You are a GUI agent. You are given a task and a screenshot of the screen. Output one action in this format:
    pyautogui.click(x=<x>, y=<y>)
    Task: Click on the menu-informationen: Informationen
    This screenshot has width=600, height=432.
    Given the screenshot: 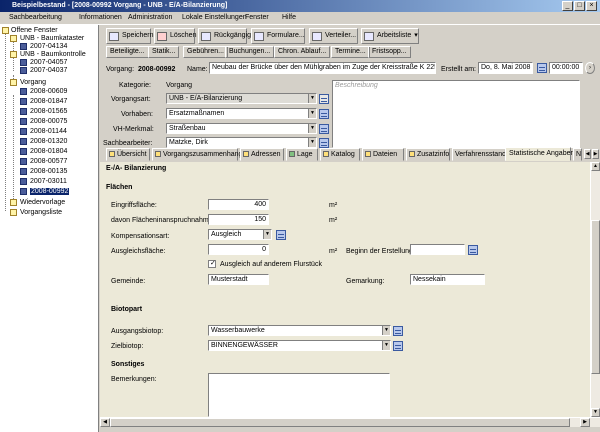 What is the action you would take?
    pyautogui.click(x=100, y=17)
    